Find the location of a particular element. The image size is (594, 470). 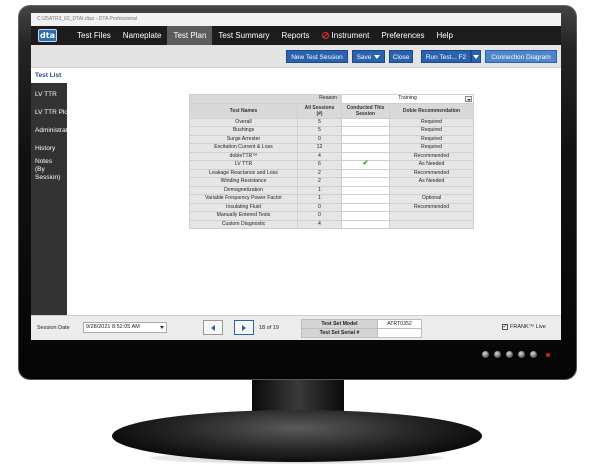

col-header-recommendation: Doble Recommendation is located at coordinates (431, 110).